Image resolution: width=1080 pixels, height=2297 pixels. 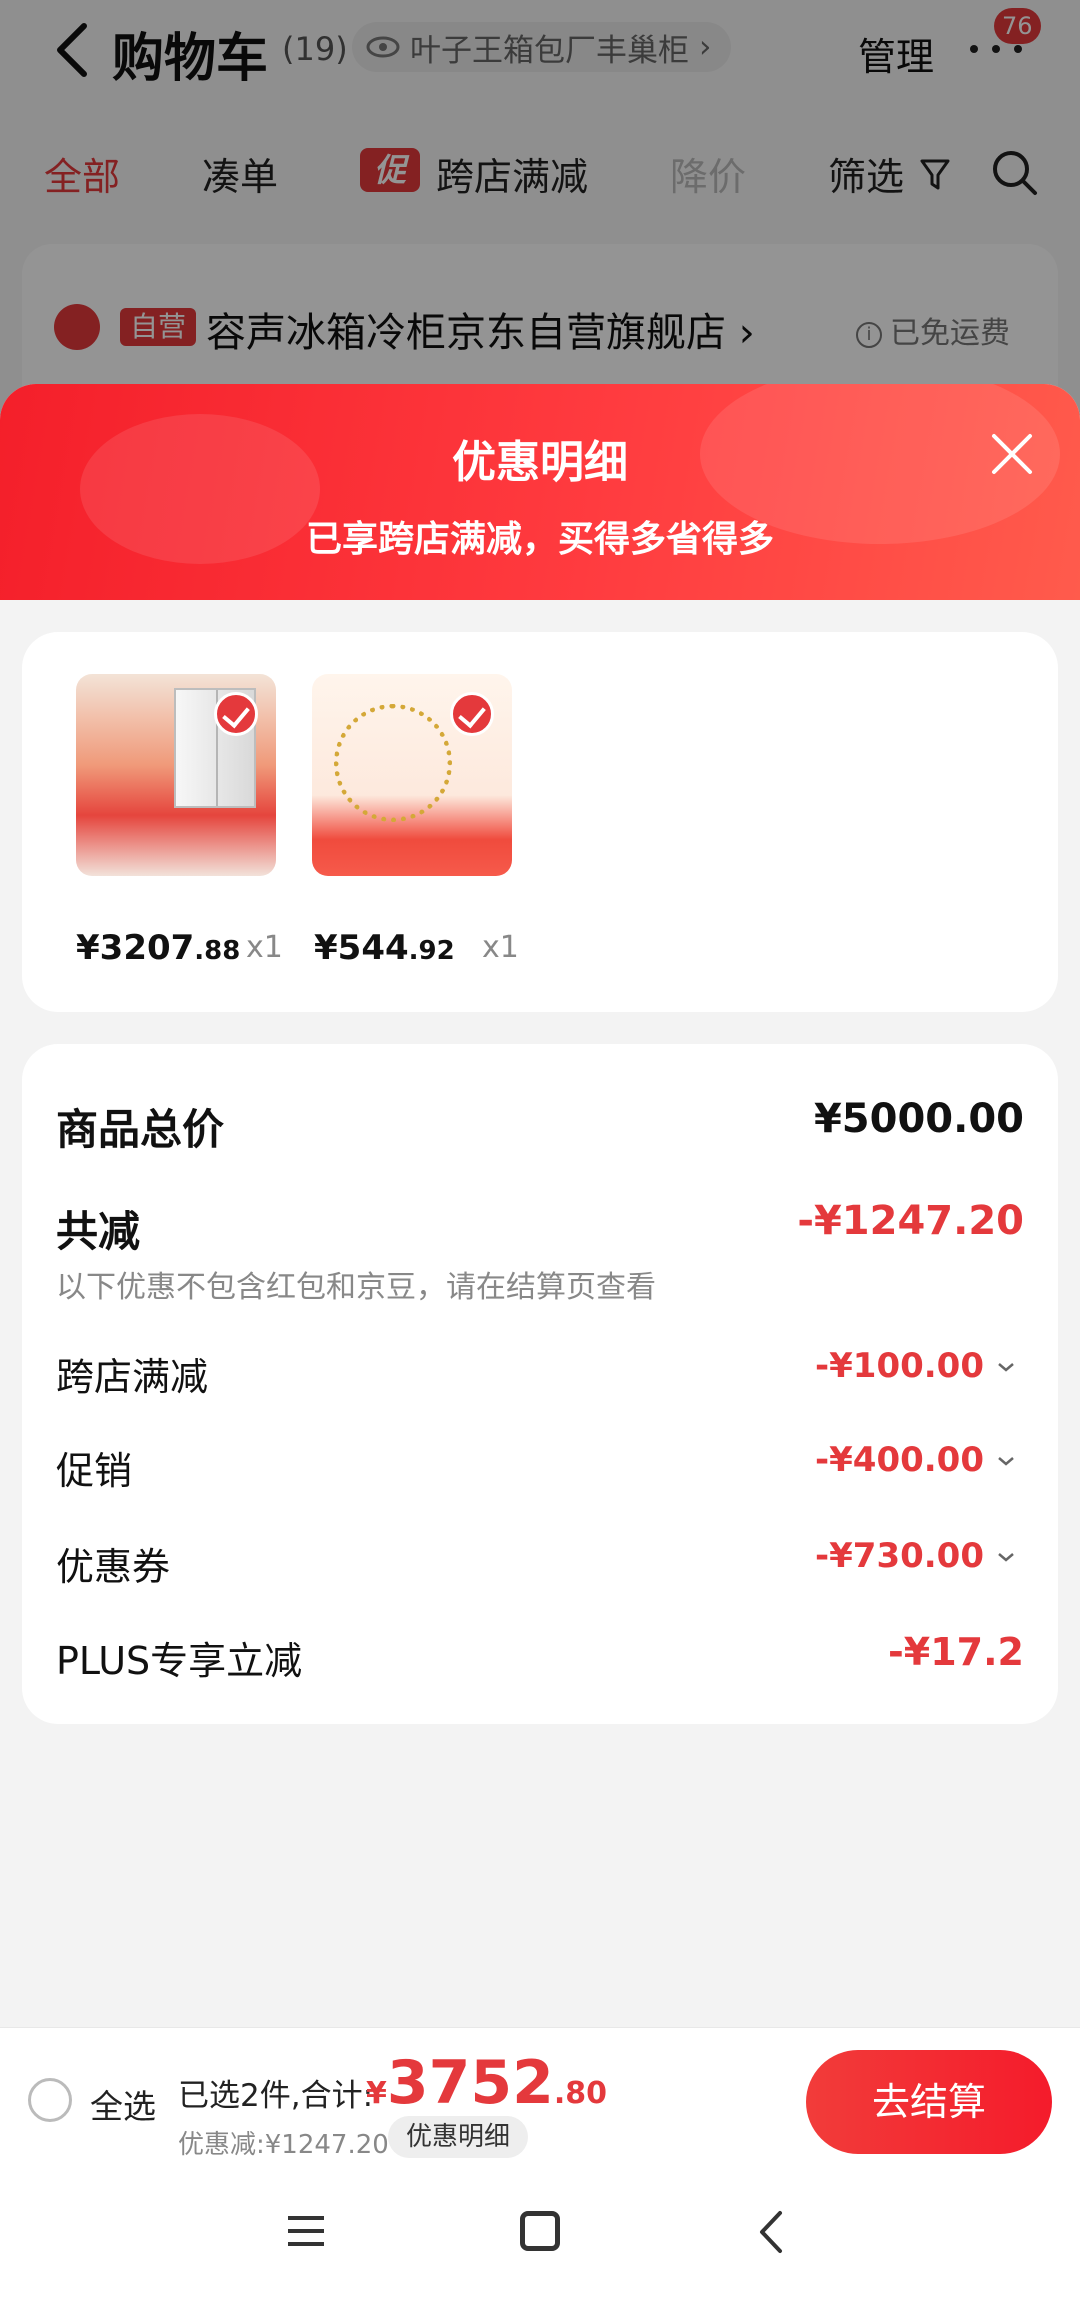 What do you see at coordinates (771, 2232) in the screenshot?
I see `nav-back-icon` at bounding box center [771, 2232].